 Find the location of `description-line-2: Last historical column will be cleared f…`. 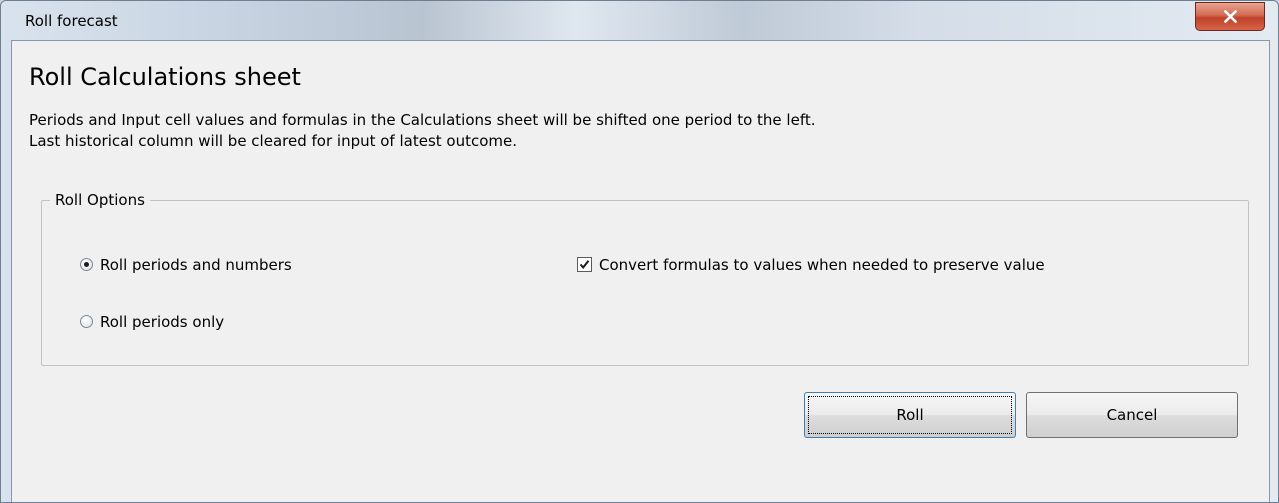

description-line-2: Last historical column will be cleared f… is located at coordinates (273, 141).